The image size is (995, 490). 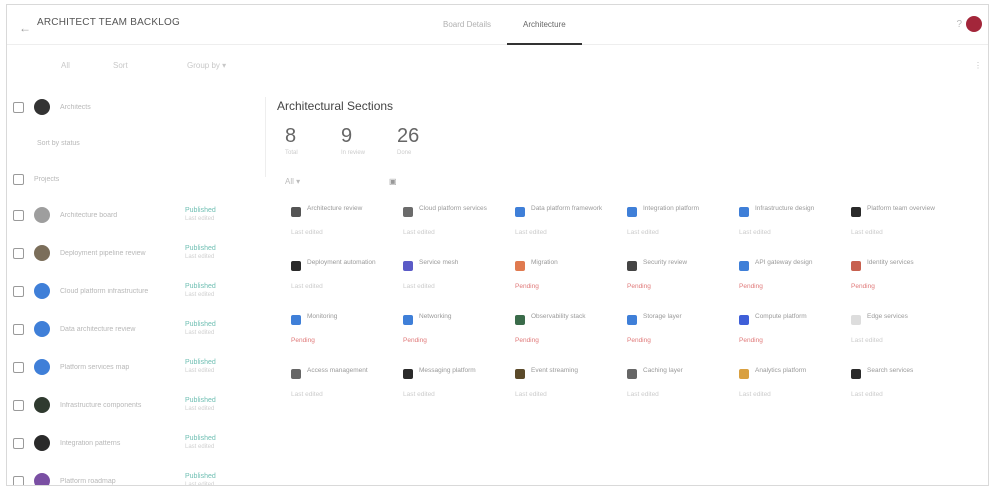 What do you see at coordinates (563, 228) in the screenshot?
I see `section-card: Data platform framework Last edited` at bounding box center [563, 228].